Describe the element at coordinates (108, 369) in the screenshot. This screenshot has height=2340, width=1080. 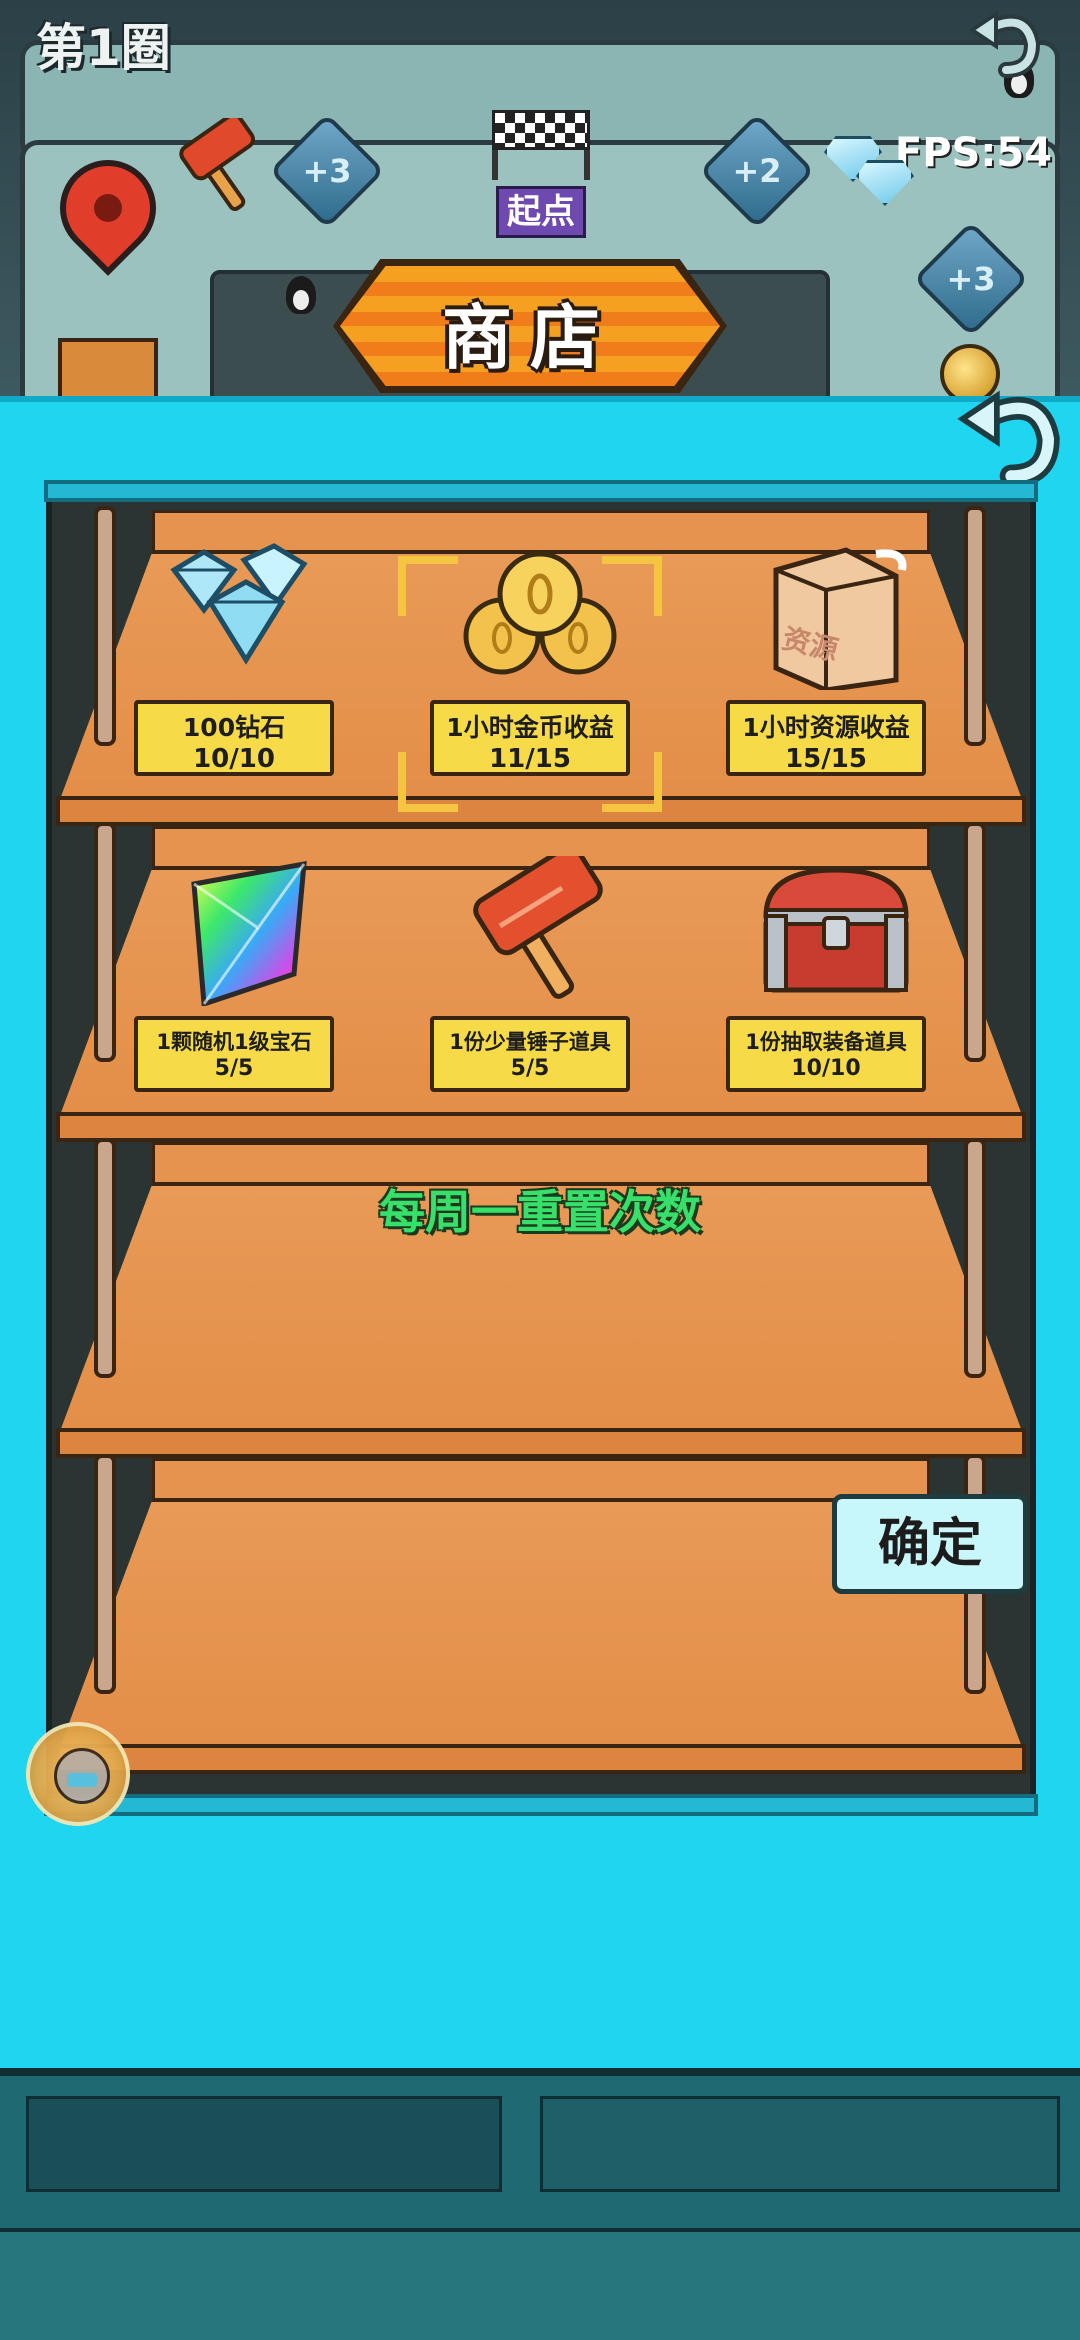
I see `board-box-tile` at that location.